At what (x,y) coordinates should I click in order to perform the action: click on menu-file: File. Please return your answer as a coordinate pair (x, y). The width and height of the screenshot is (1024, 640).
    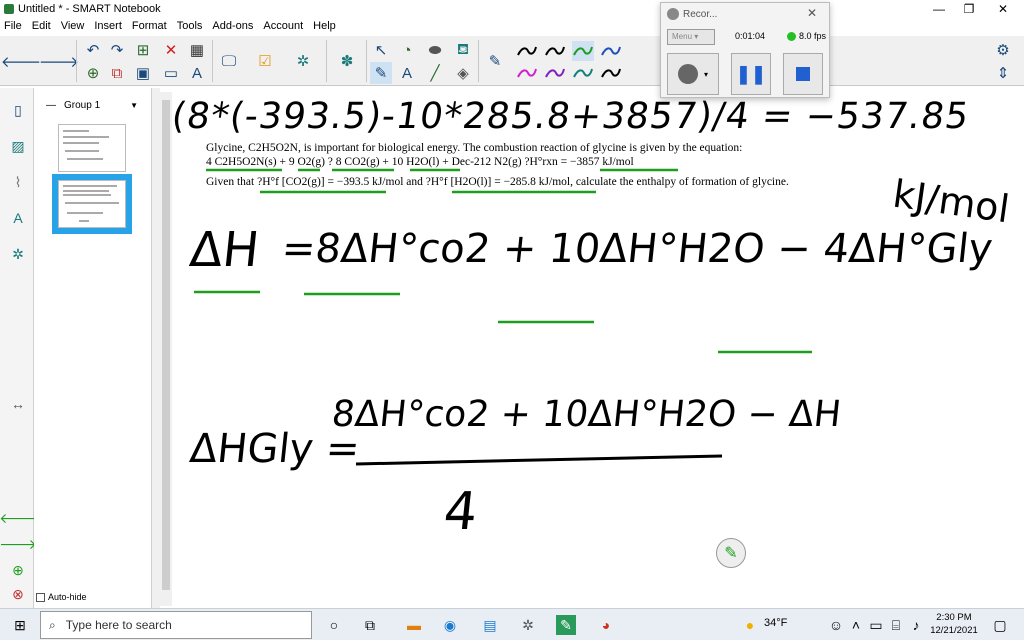
    Looking at the image, I should click on (13, 26).